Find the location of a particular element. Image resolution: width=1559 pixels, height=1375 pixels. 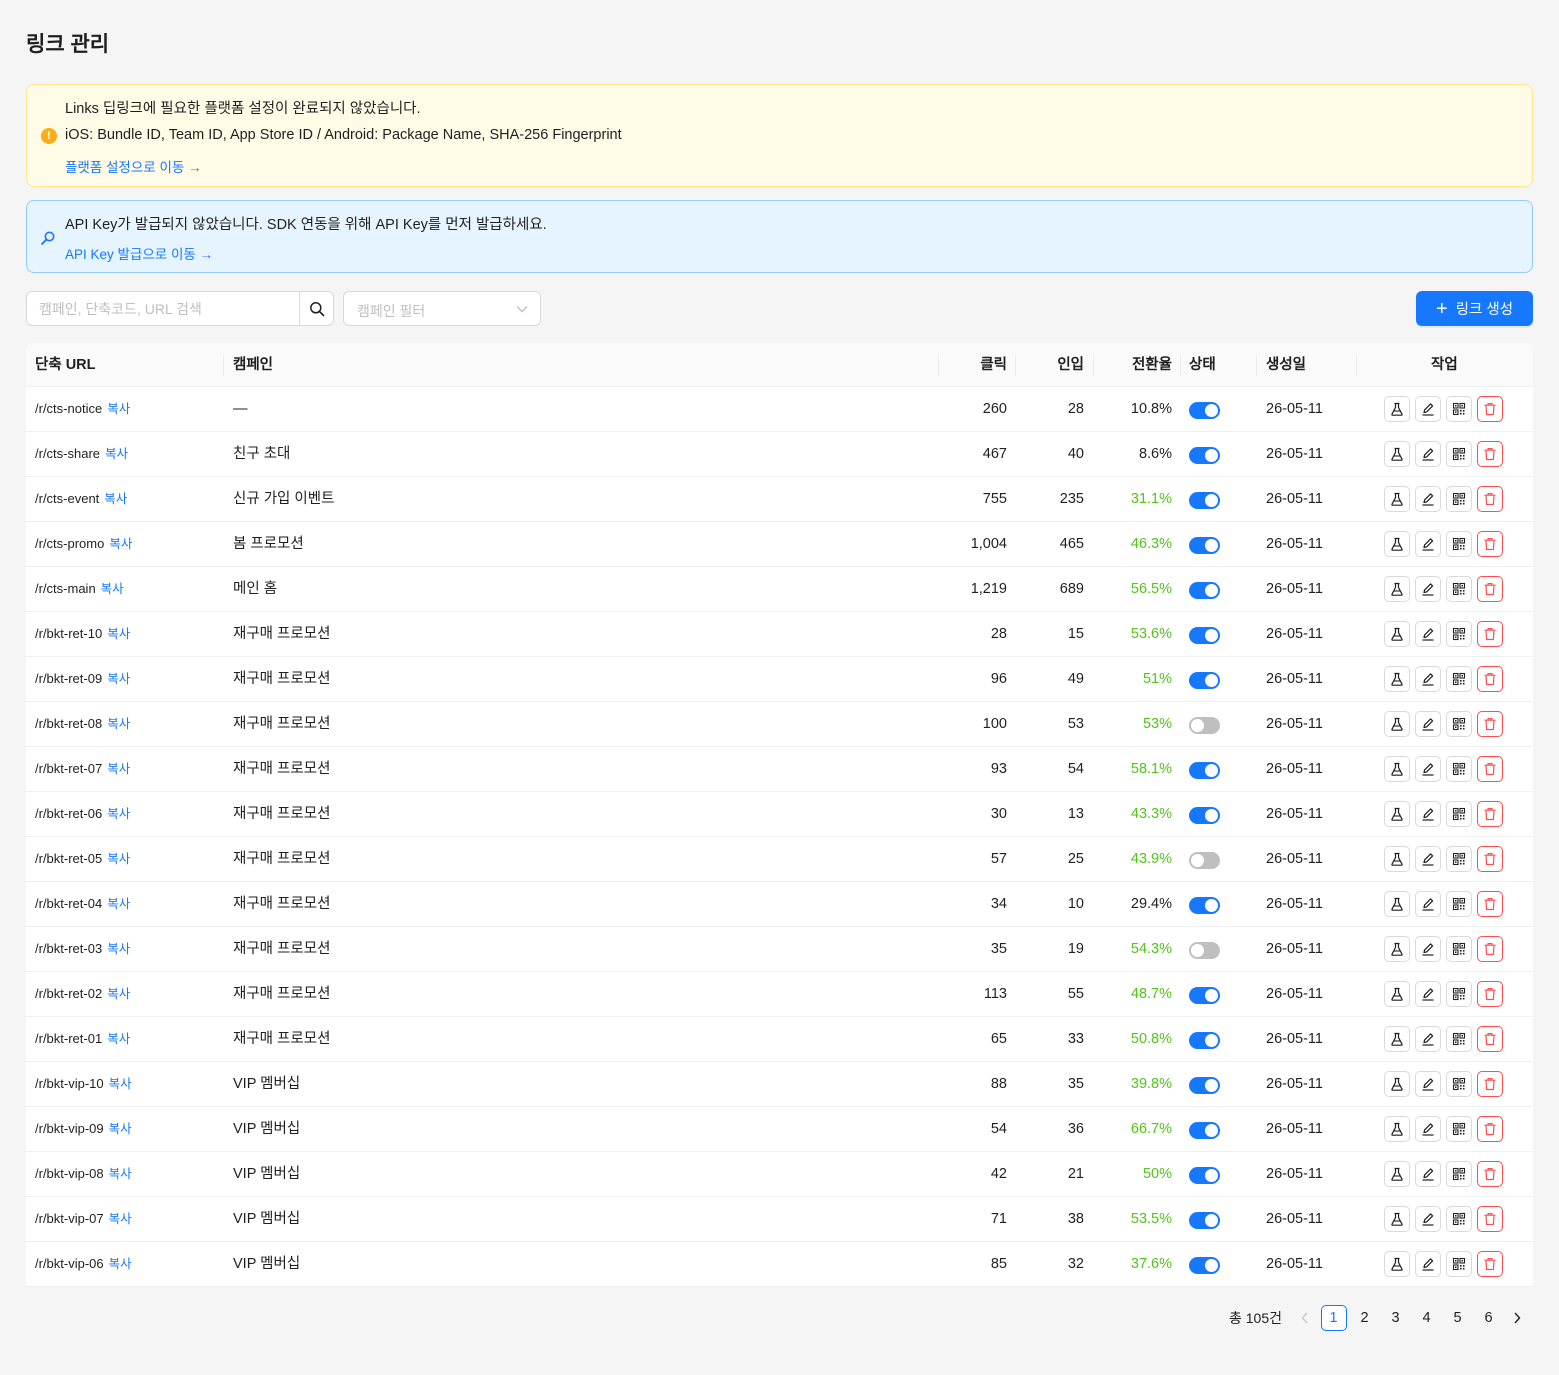

pagination-next-button is located at coordinates (1517, 1318).